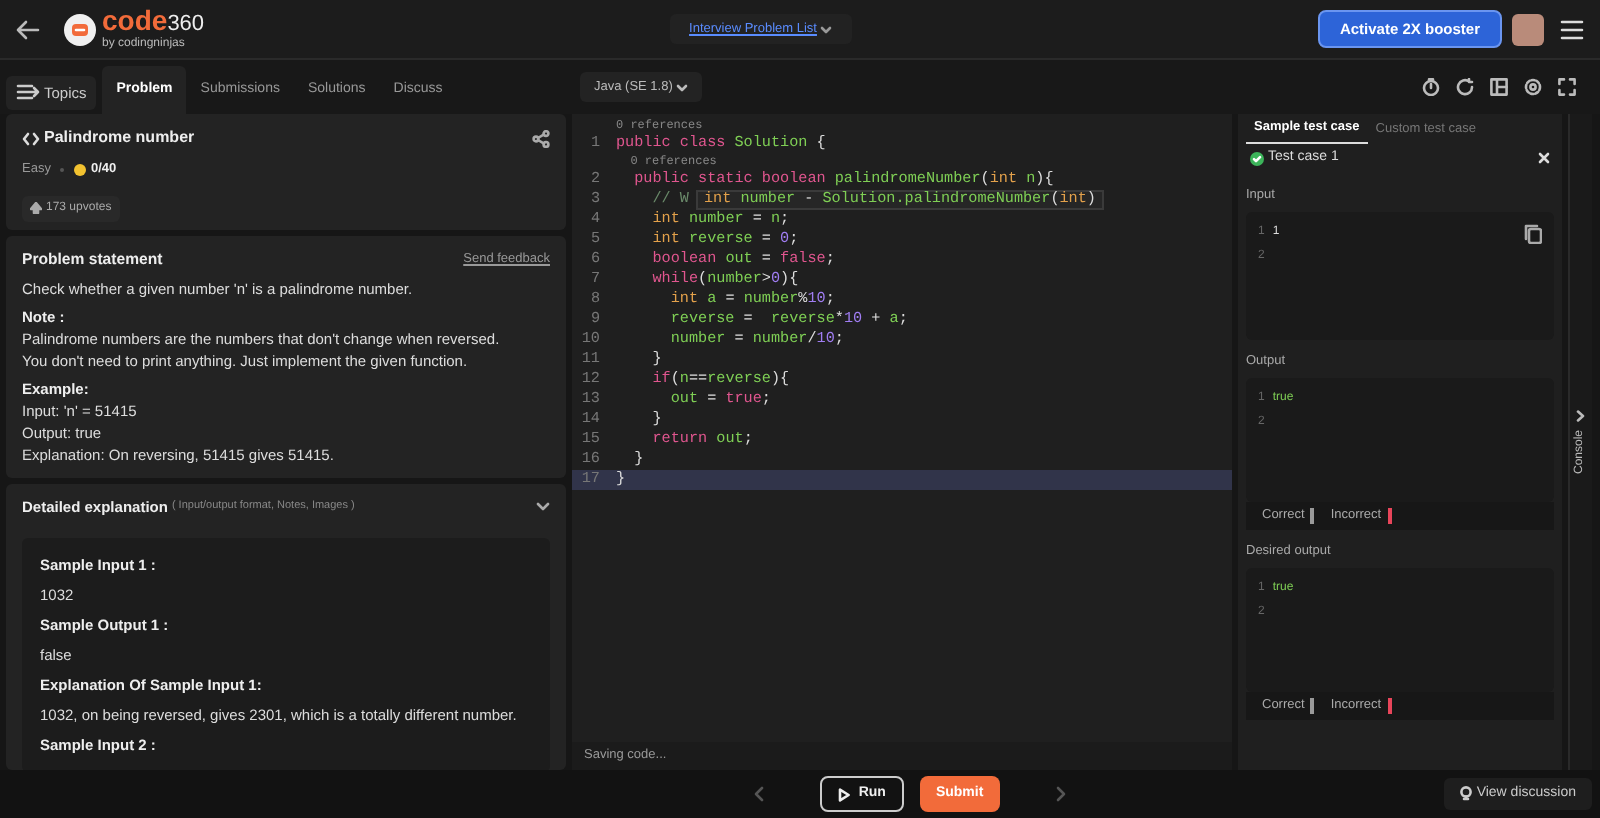  What do you see at coordinates (844, 794) in the screenshot?
I see `play-icon` at bounding box center [844, 794].